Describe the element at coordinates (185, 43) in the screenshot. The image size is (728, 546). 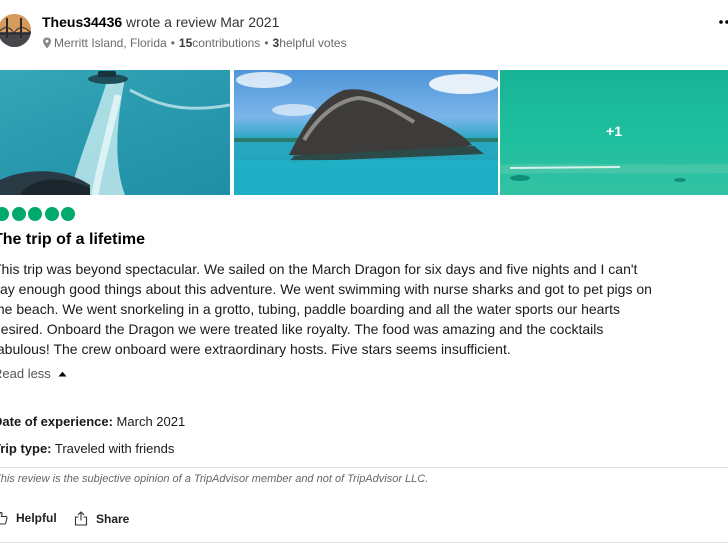
I see `contributions-count: 15` at that location.